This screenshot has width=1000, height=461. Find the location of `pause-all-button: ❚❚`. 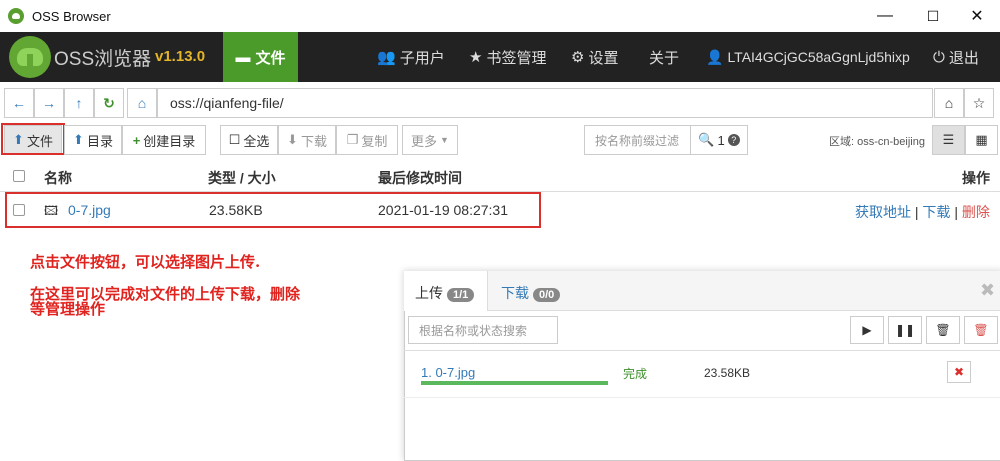

pause-all-button: ❚❚ is located at coordinates (905, 330).